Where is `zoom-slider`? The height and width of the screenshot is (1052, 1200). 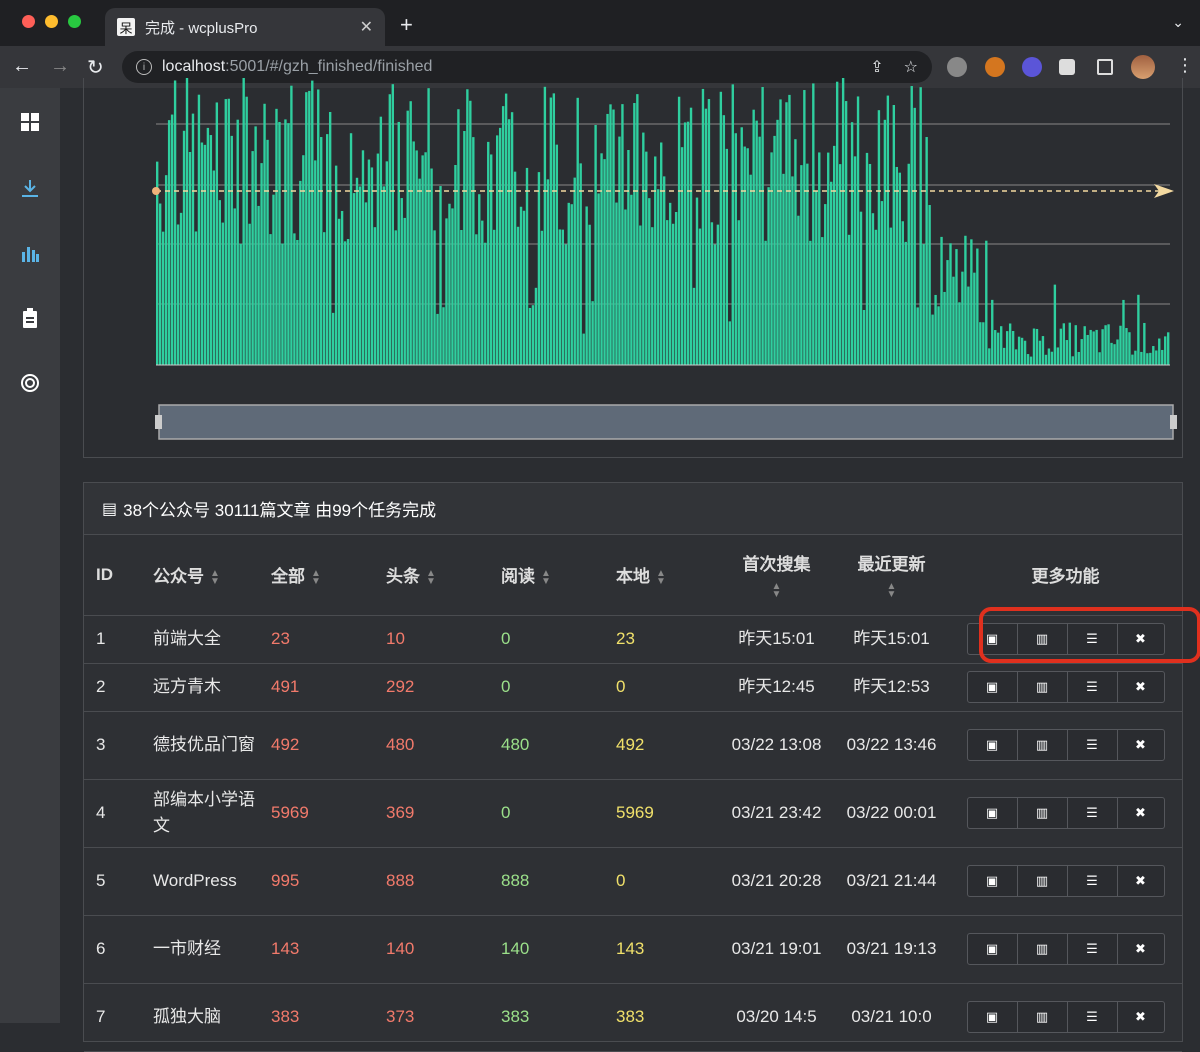
zoom-slider is located at coordinates (666, 422).